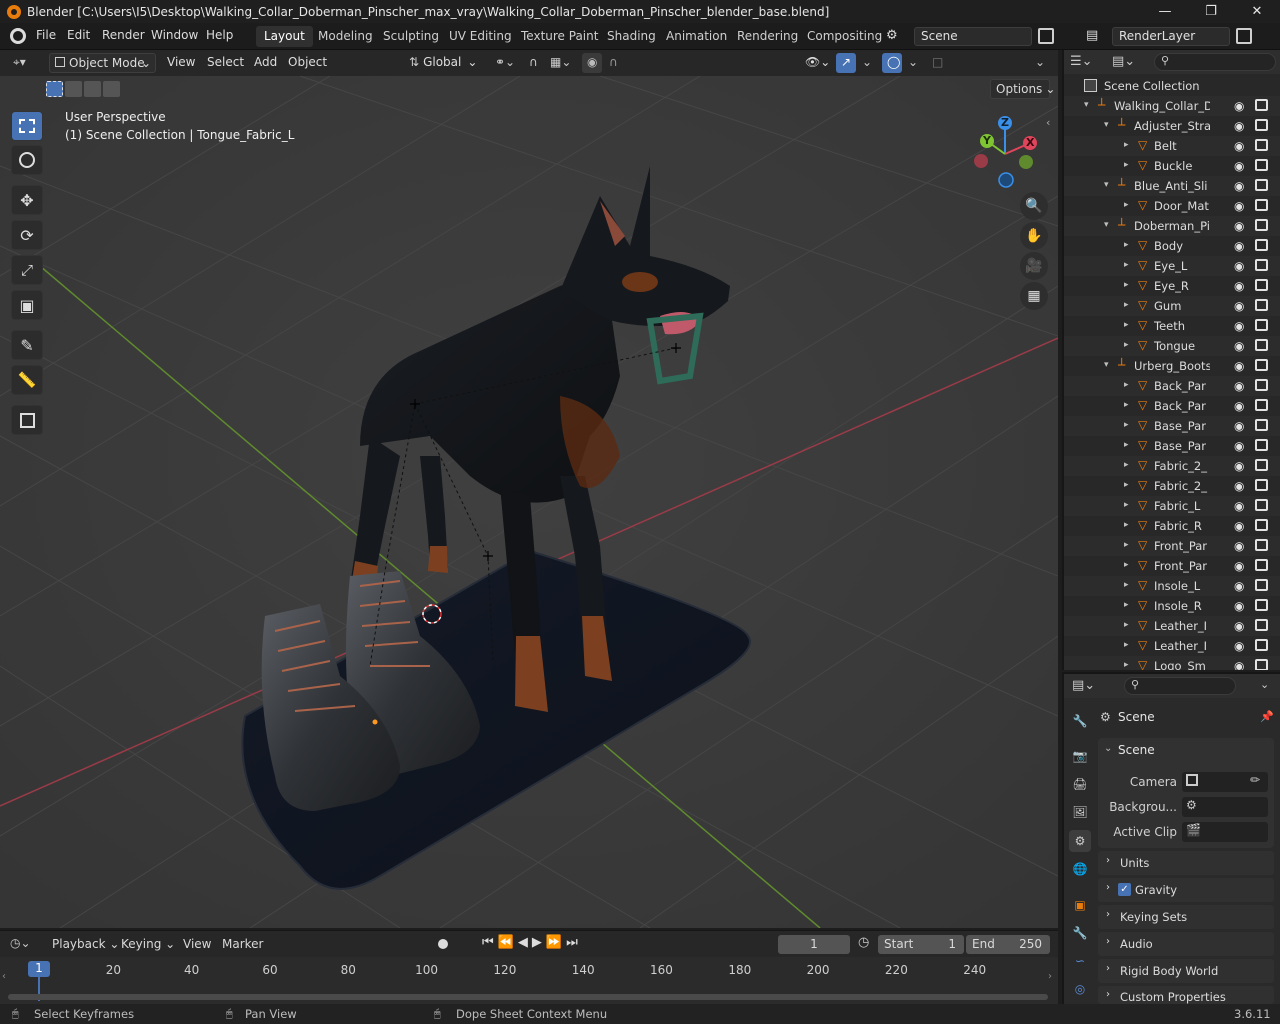 The height and width of the screenshot is (1024, 1280). Describe the element at coordinates (505, 63) in the screenshot. I see `pivot-point-icon: ⚭⌄` at that location.